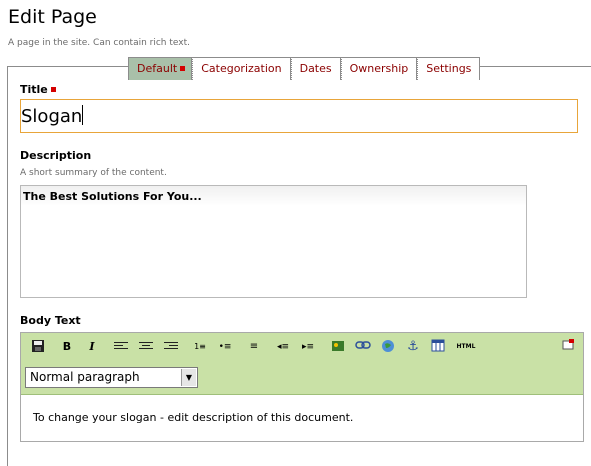 This screenshot has width=591, height=466. I want to click on outdent-icon: ◂≡, so click(283, 347).